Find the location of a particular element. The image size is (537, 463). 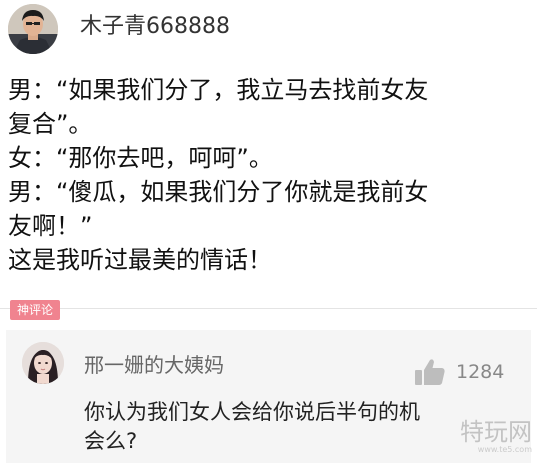

post-line: 这是我听过最美的情话！ is located at coordinates (140, 260).